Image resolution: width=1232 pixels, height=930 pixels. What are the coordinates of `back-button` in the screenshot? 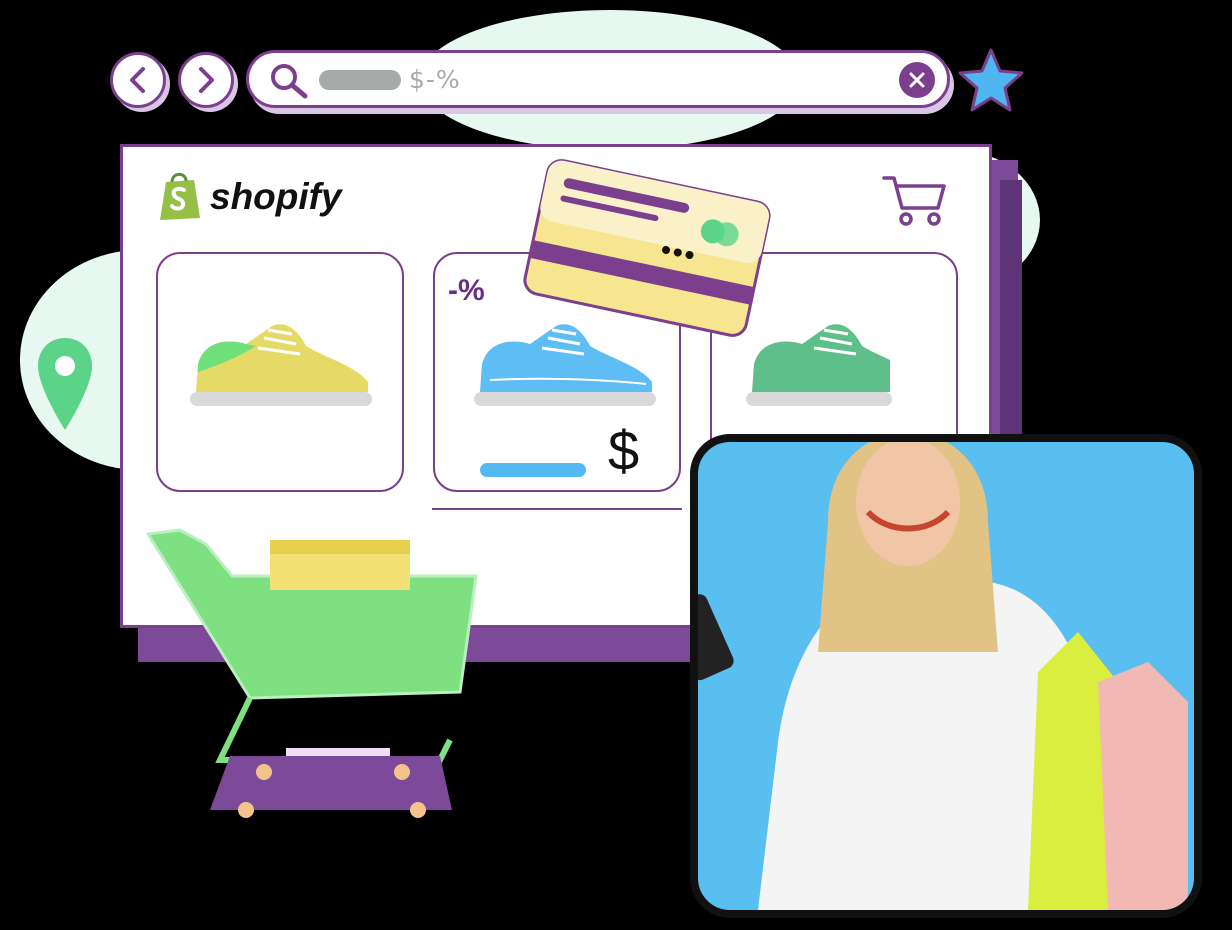 It's located at (138, 80).